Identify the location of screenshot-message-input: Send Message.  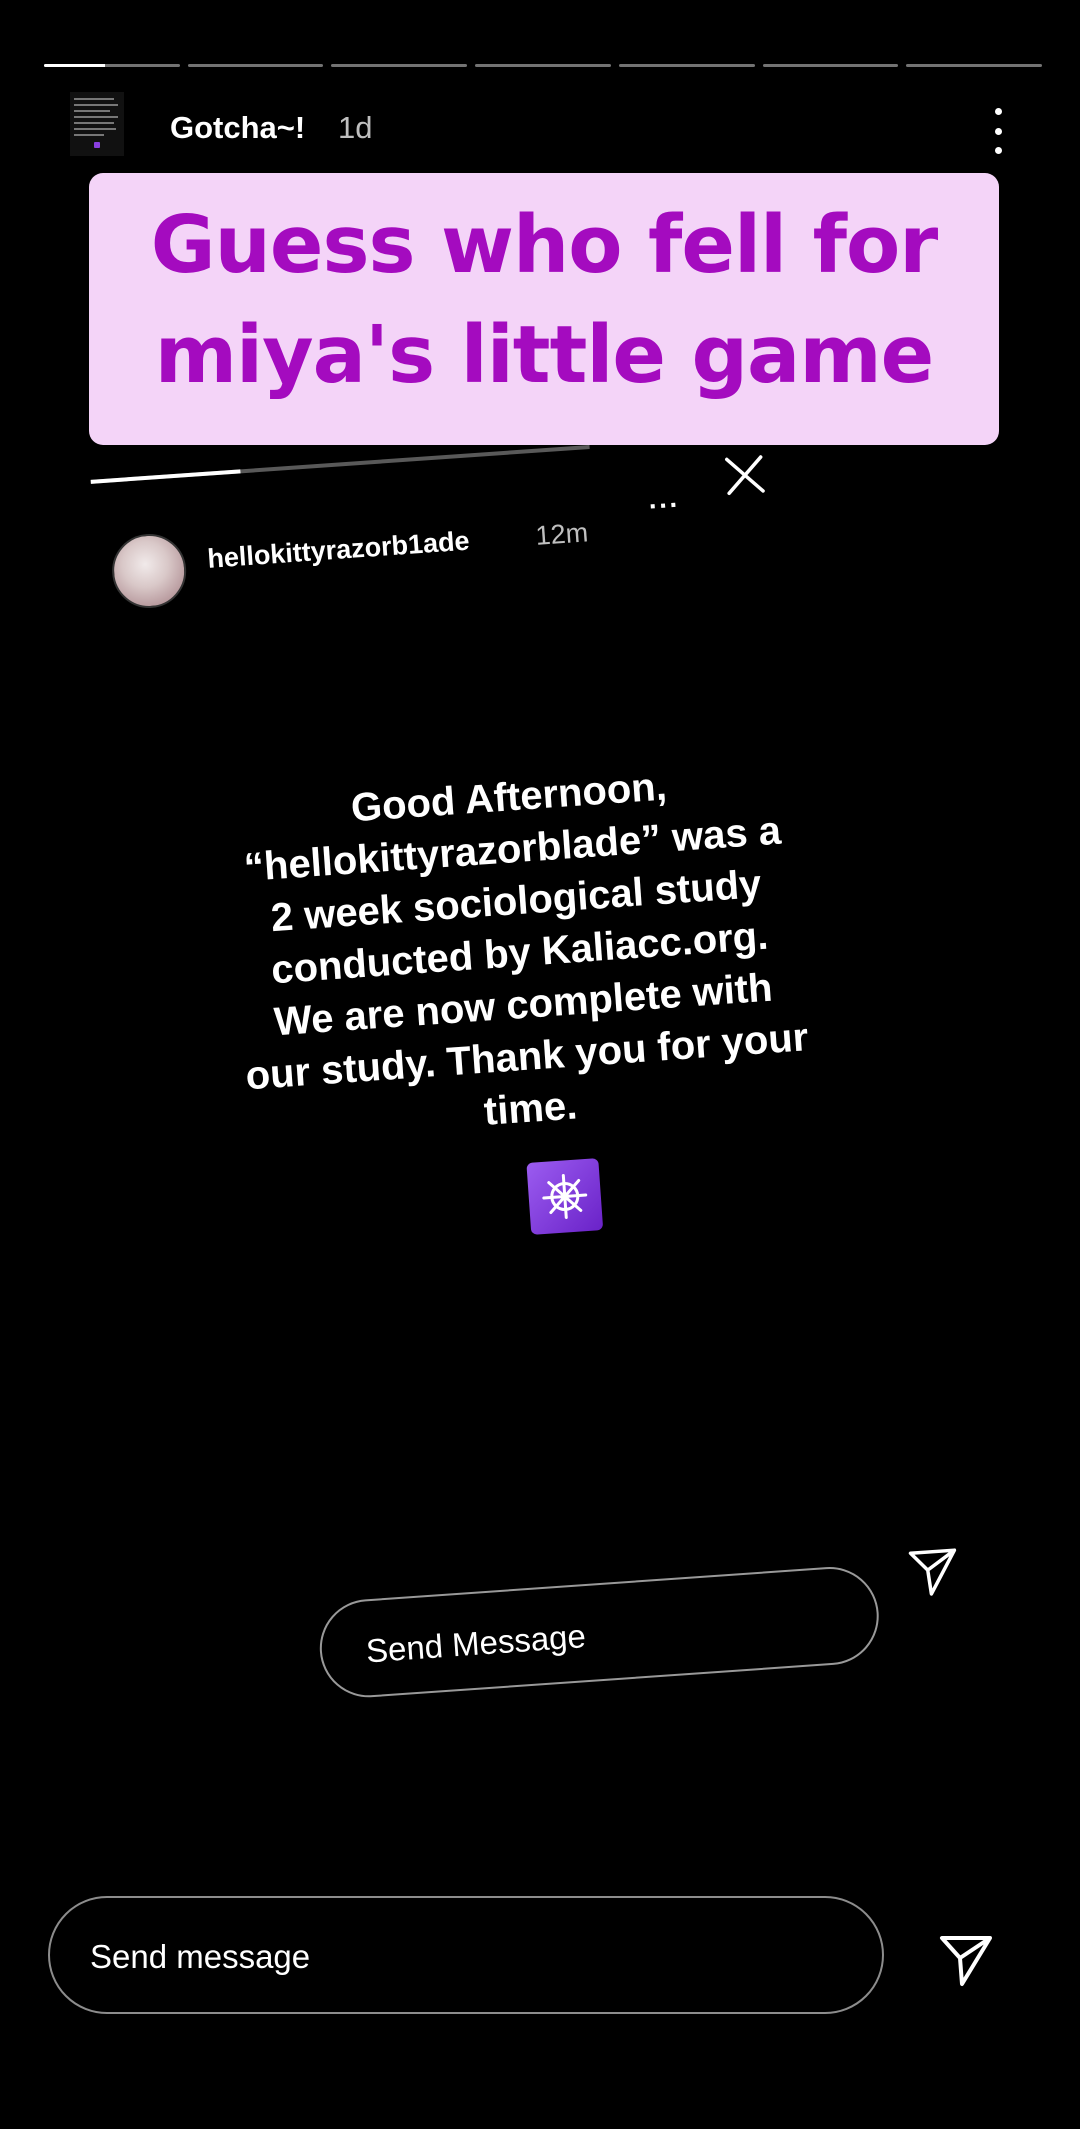
(599, 1632).